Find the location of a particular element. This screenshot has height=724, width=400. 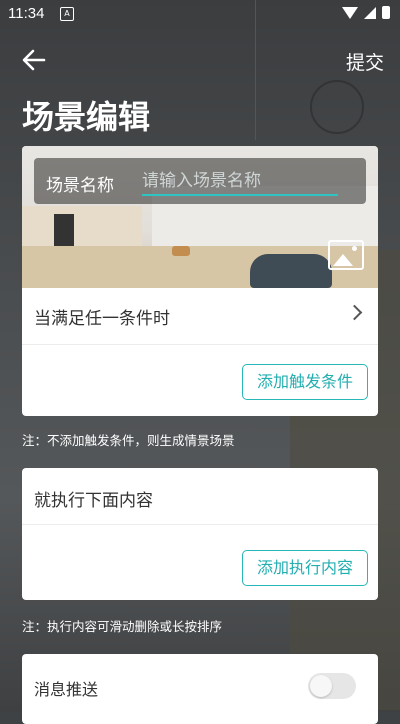

add-trigger-button: 添加触发条件 is located at coordinates (305, 382).